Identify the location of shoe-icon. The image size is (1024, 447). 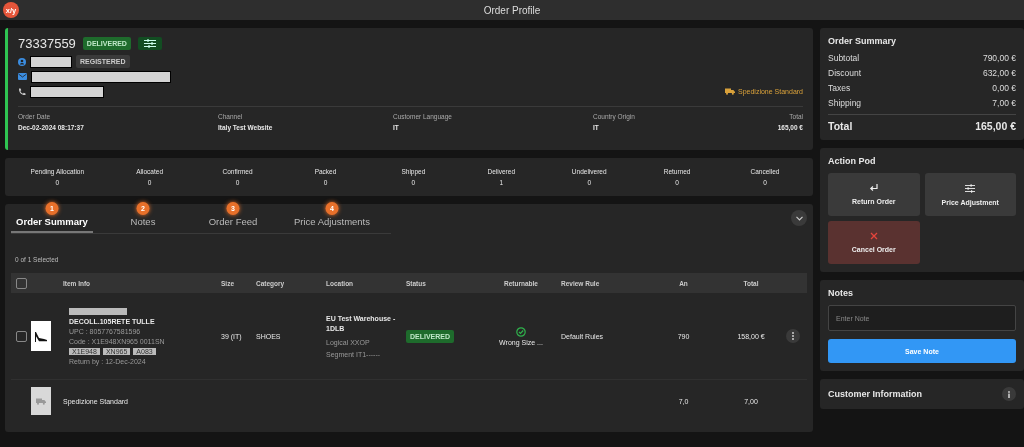
(41, 336).